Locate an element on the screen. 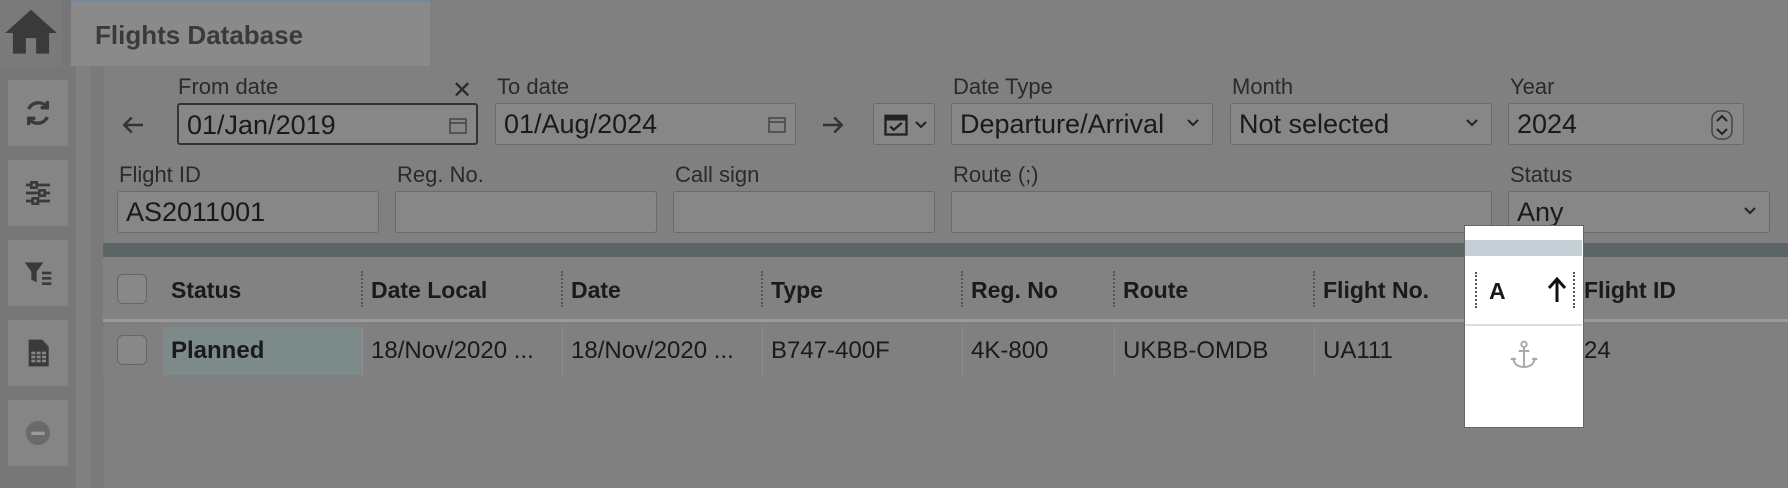 The image size is (1788, 488). flight-id-label: Flight ID is located at coordinates (160, 174).